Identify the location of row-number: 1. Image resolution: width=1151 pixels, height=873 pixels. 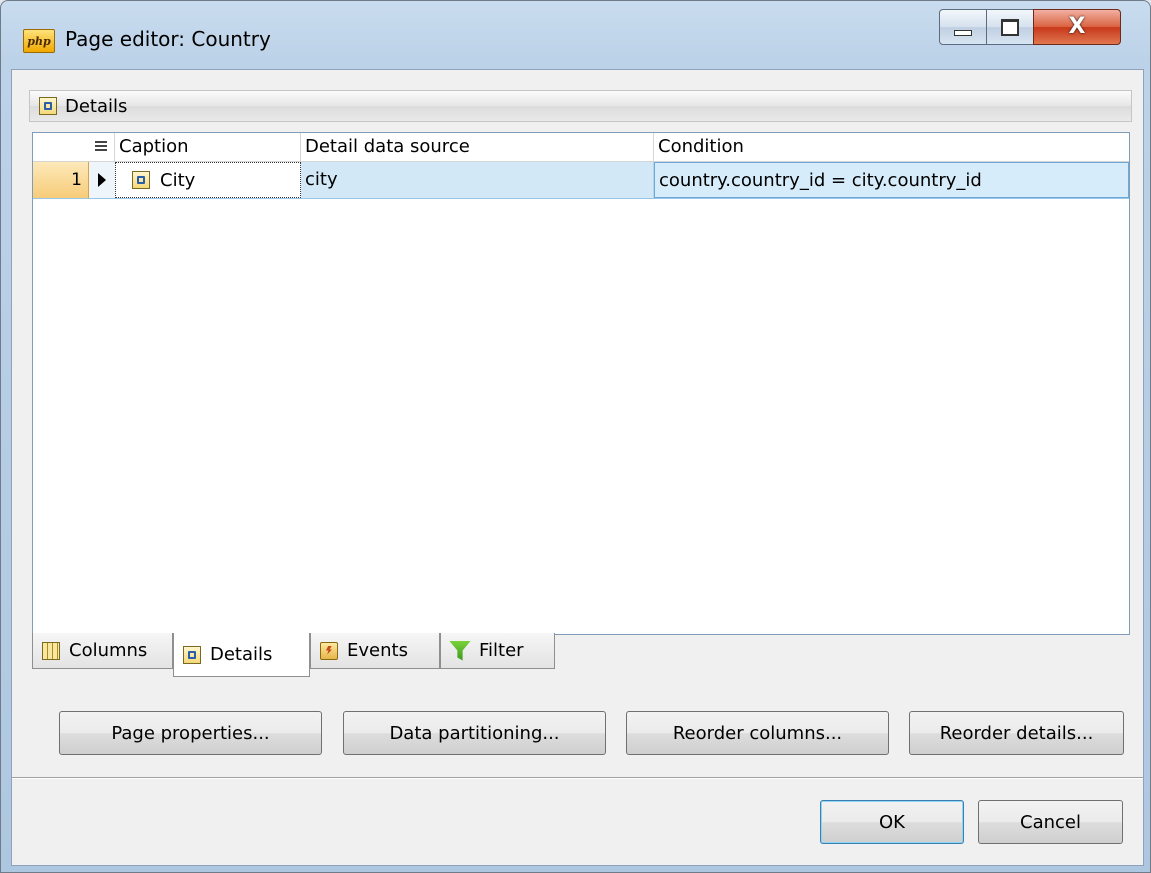
(61, 180).